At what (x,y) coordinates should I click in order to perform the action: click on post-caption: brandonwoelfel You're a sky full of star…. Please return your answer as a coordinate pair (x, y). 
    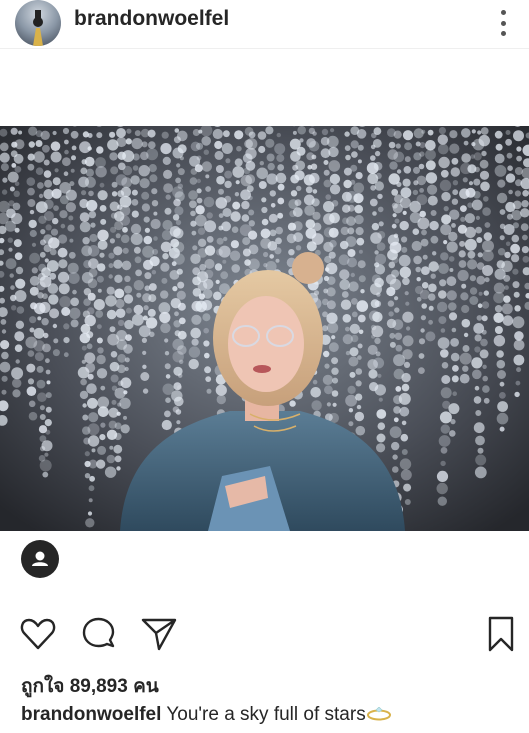
    Looking at the image, I should click on (206, 715).